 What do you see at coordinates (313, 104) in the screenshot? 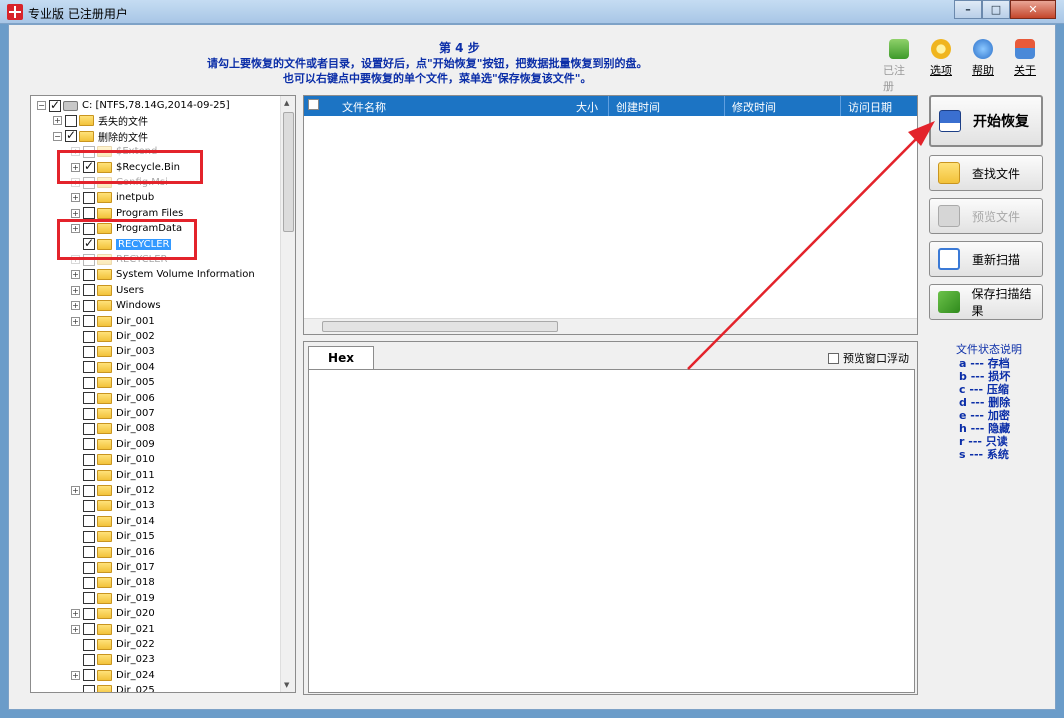
I see `select-all-checkbox` at bounding box center [313, 104].